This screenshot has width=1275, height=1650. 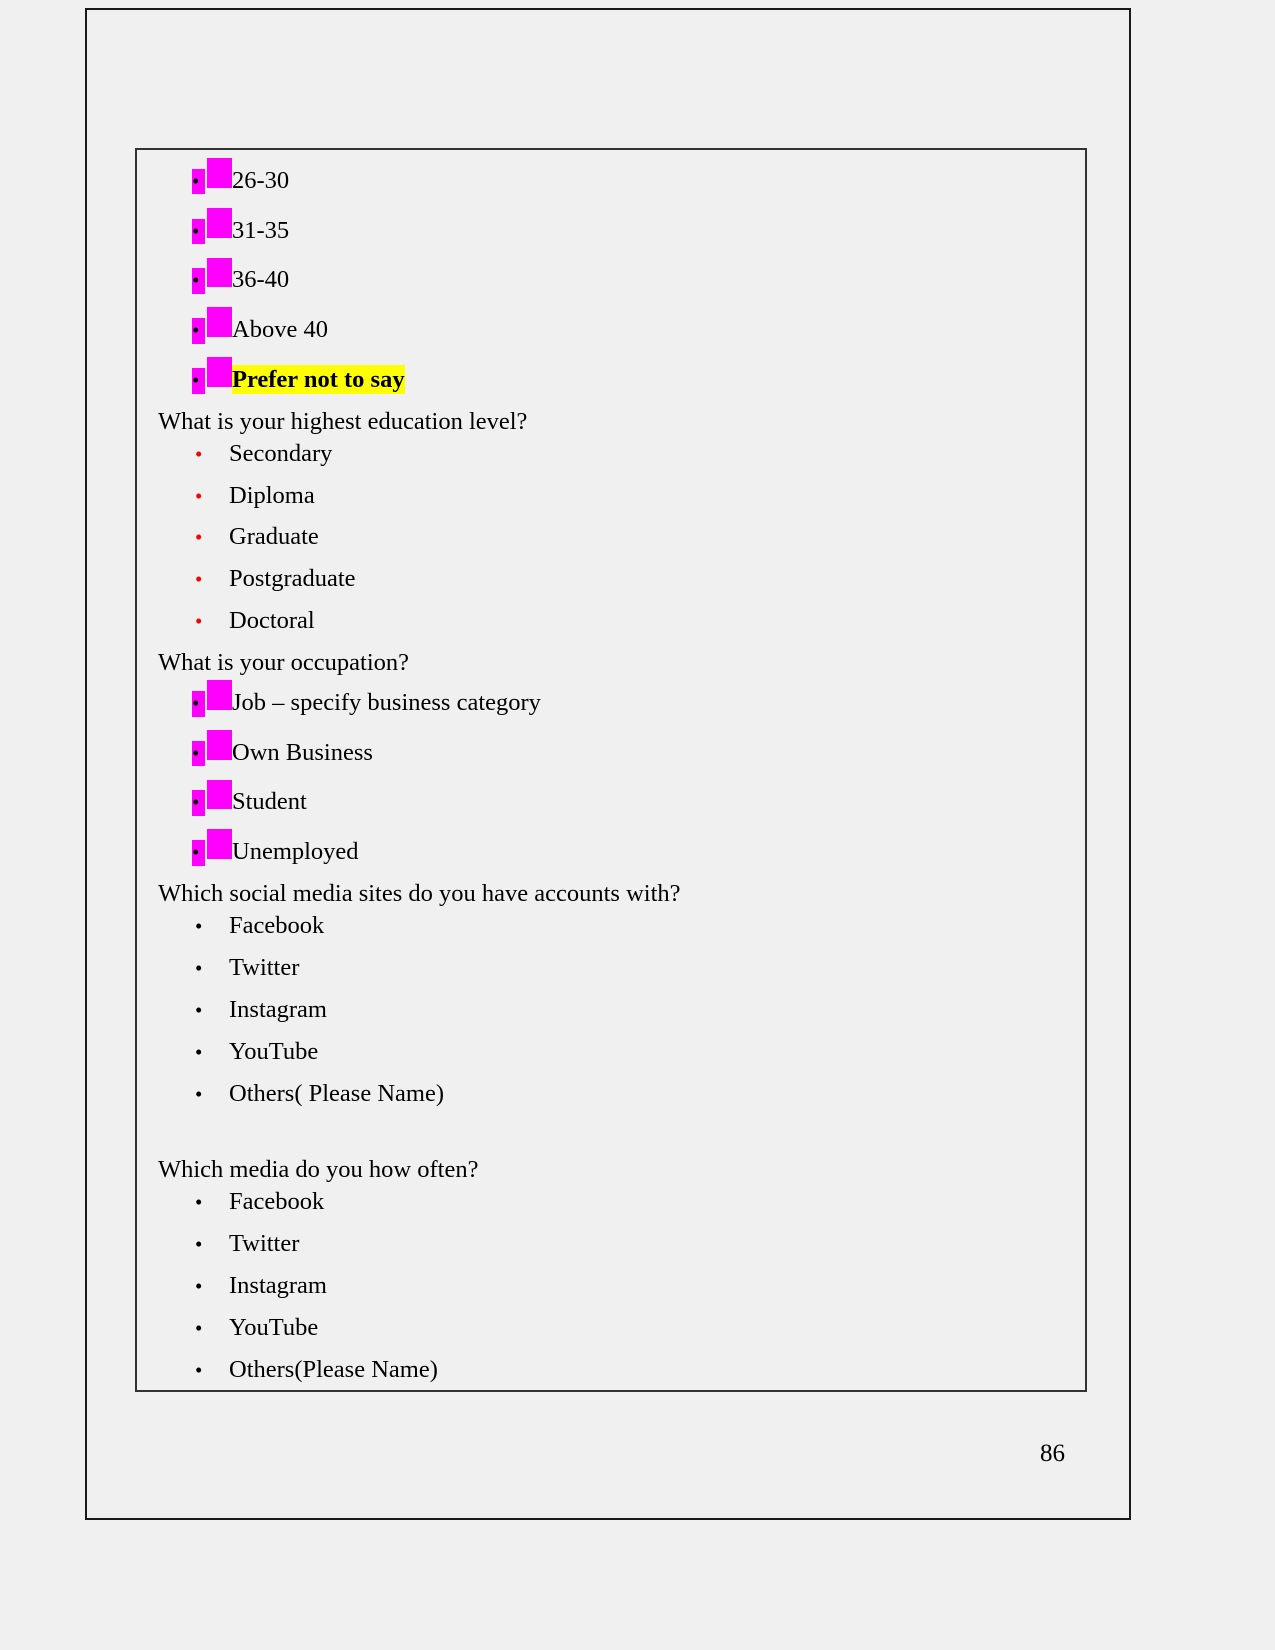 What do you see at coordinates (386, 702) in the screenshot?
I see `option-label: Job – specify business category` at bounding box center [386, 702].